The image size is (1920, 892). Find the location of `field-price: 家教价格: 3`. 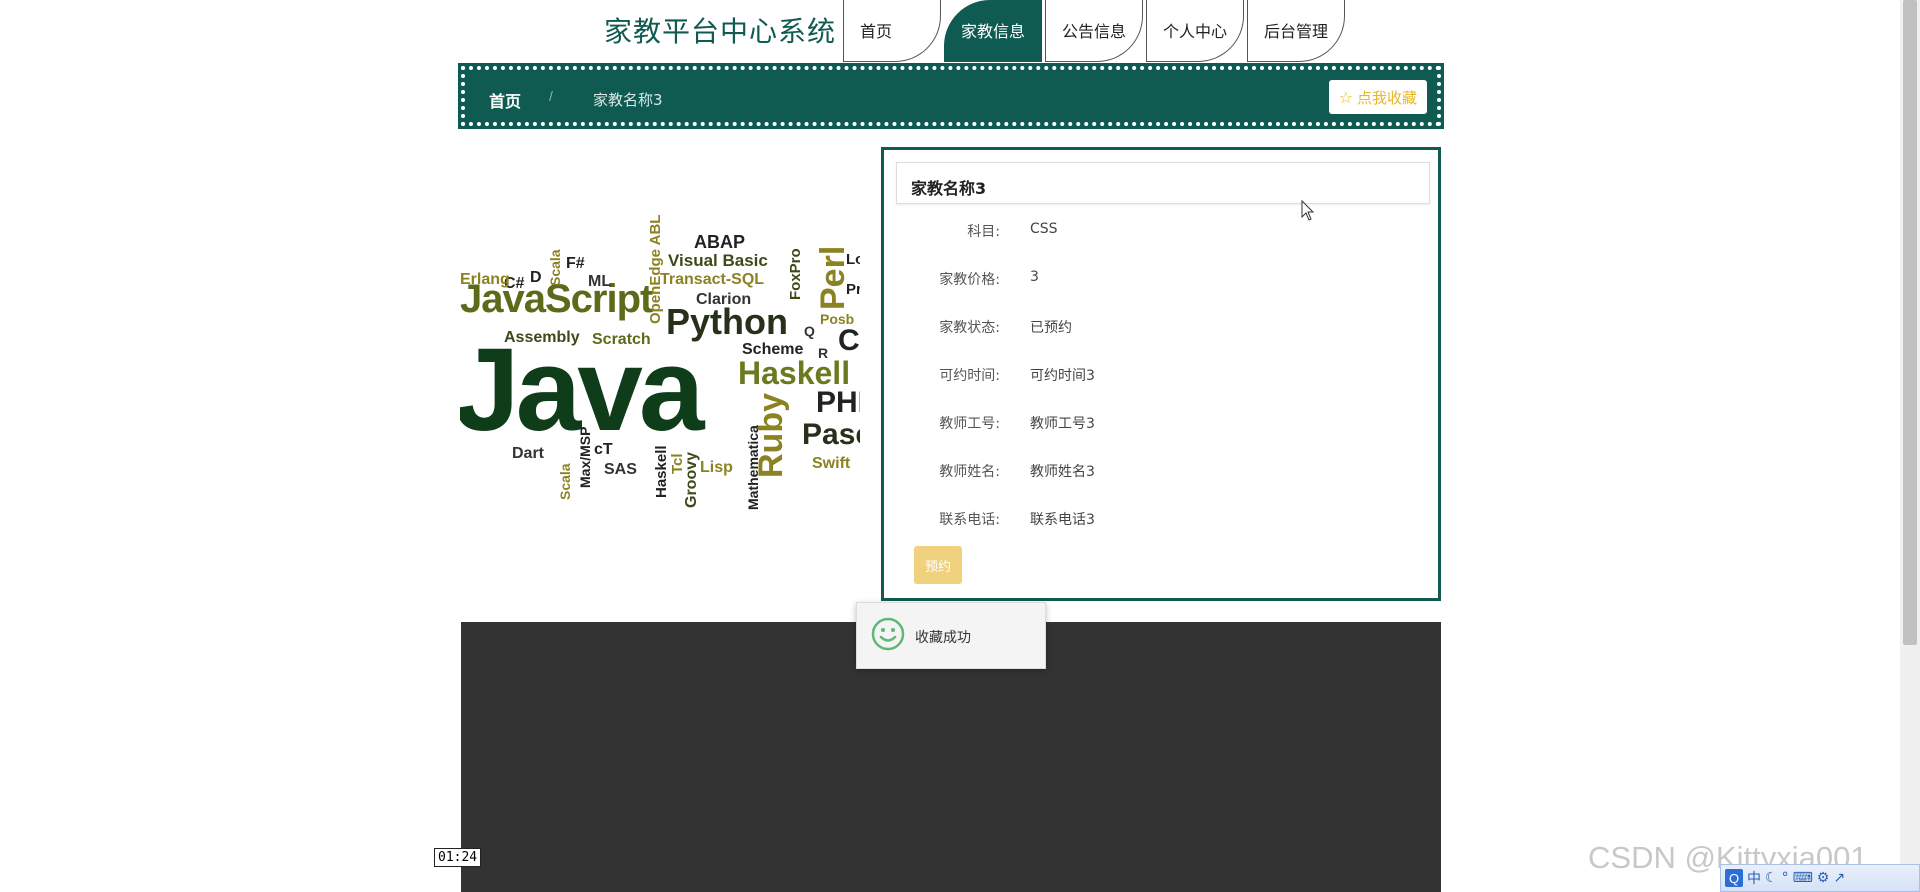

field-price: 家教价格: 3 is located at coordinates (1162, 284).